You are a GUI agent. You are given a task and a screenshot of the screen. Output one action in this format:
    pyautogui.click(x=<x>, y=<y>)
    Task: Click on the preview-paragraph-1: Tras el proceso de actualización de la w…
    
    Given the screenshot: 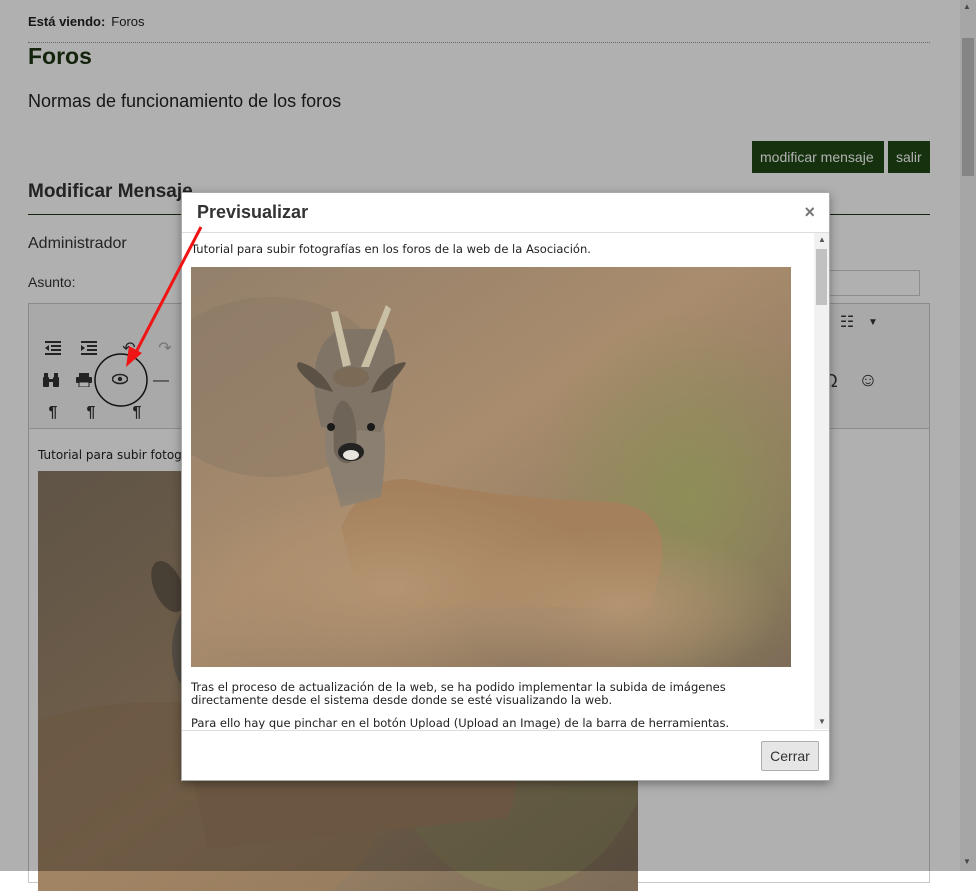 What is the action you would take?
    pyautogui.click(x=458, y=693)
    